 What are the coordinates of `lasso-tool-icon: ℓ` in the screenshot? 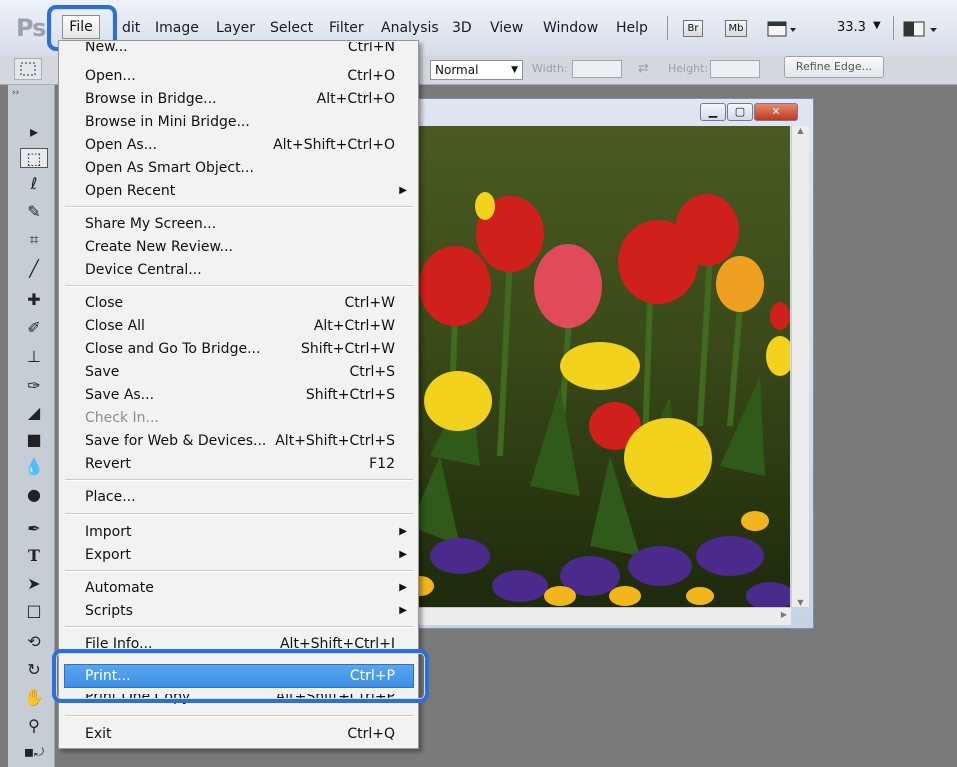 It's located at (34, 184).